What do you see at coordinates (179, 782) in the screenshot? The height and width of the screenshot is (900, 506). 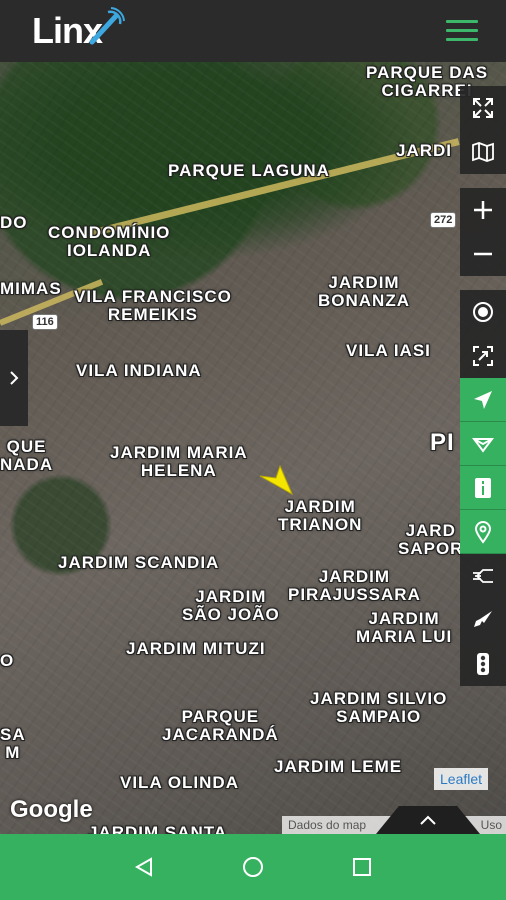 I see `map-place-label: VILA OLINDA` at bounding box center [179, 782].